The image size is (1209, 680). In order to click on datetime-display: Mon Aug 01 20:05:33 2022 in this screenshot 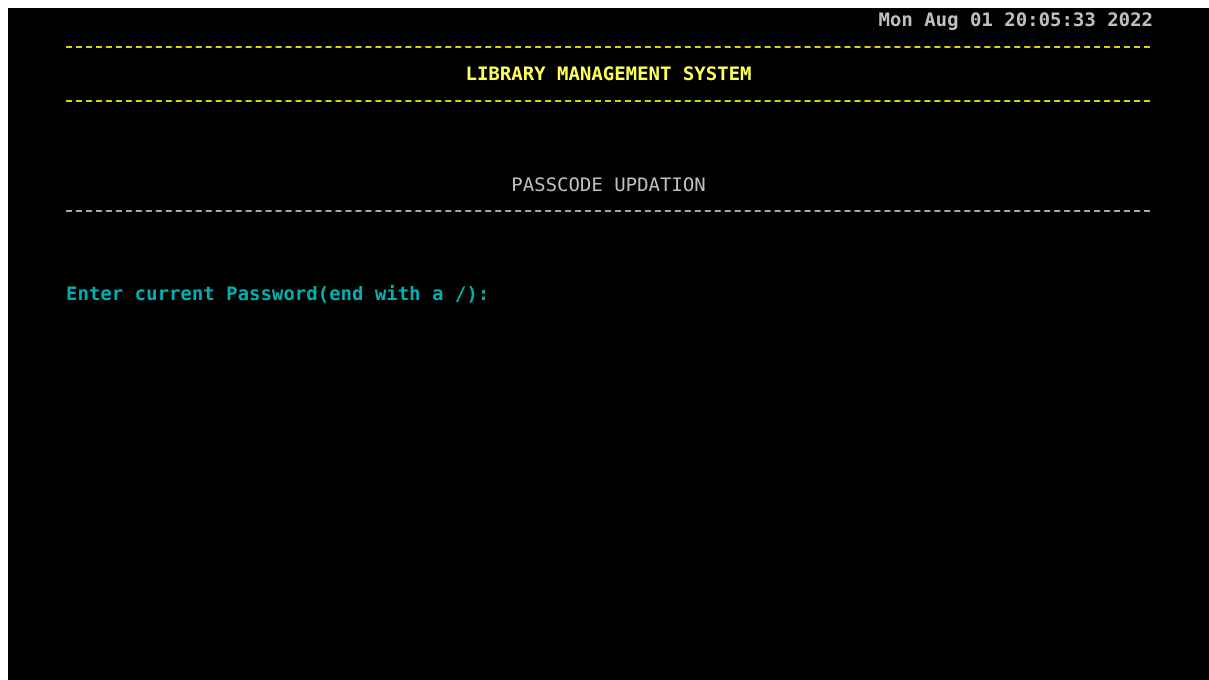, I will do `click(1015, 20)`.